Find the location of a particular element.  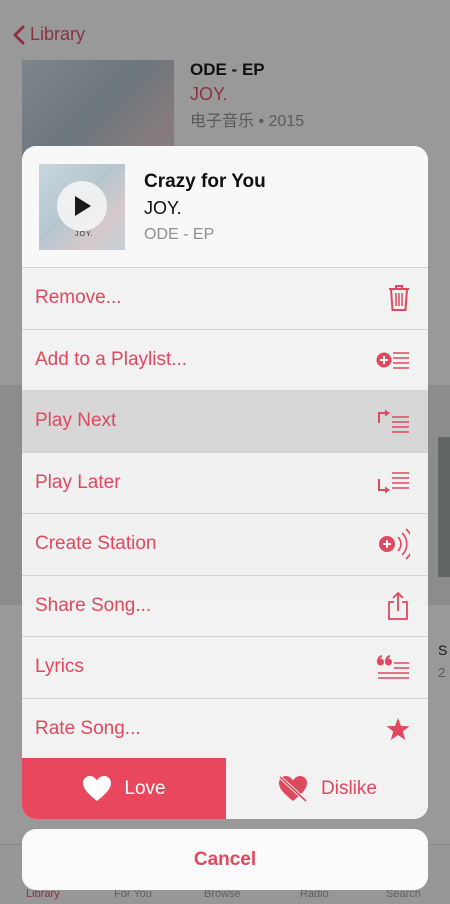

song-artwork: JOY. is located at coordinates (82, 207).